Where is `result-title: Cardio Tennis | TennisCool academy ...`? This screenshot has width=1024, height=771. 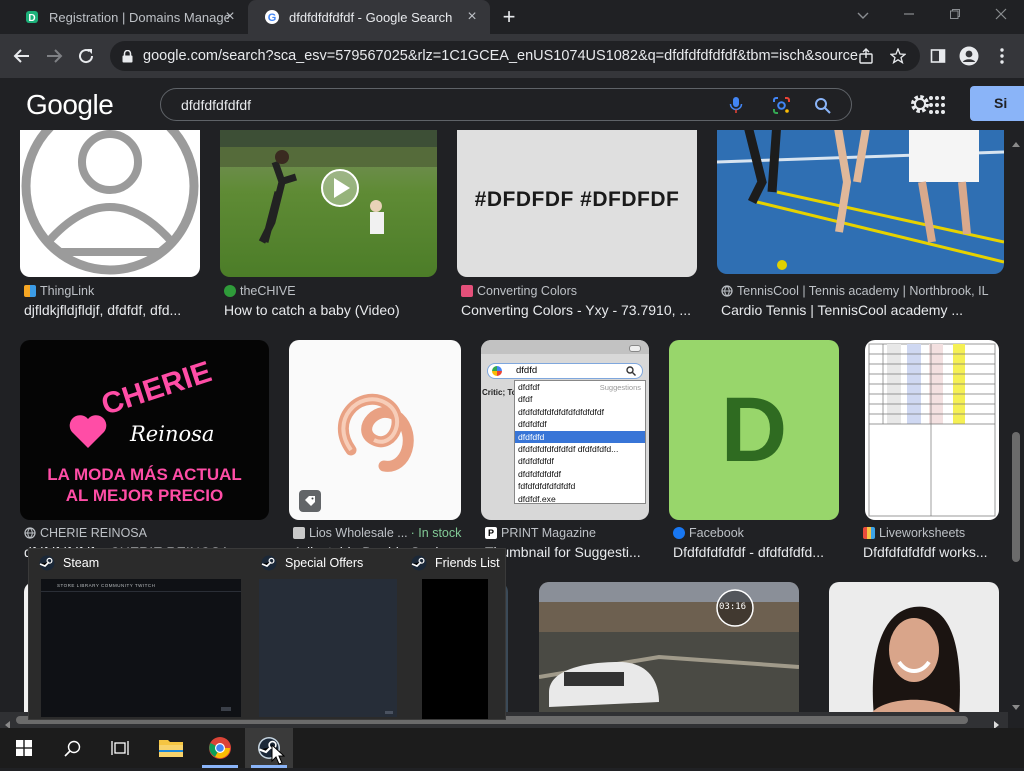 result-title: Cardio Tennis | TennisCool academy ... is located at coordinates (861, 310).